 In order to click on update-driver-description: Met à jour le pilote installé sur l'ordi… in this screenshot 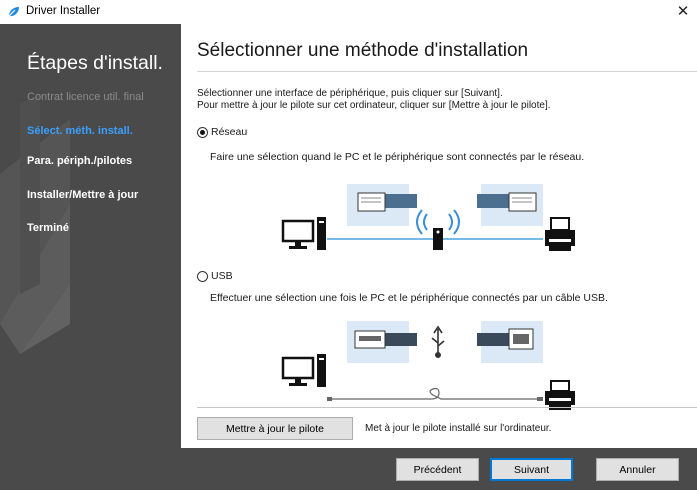, I will do `click(458, 428)`.